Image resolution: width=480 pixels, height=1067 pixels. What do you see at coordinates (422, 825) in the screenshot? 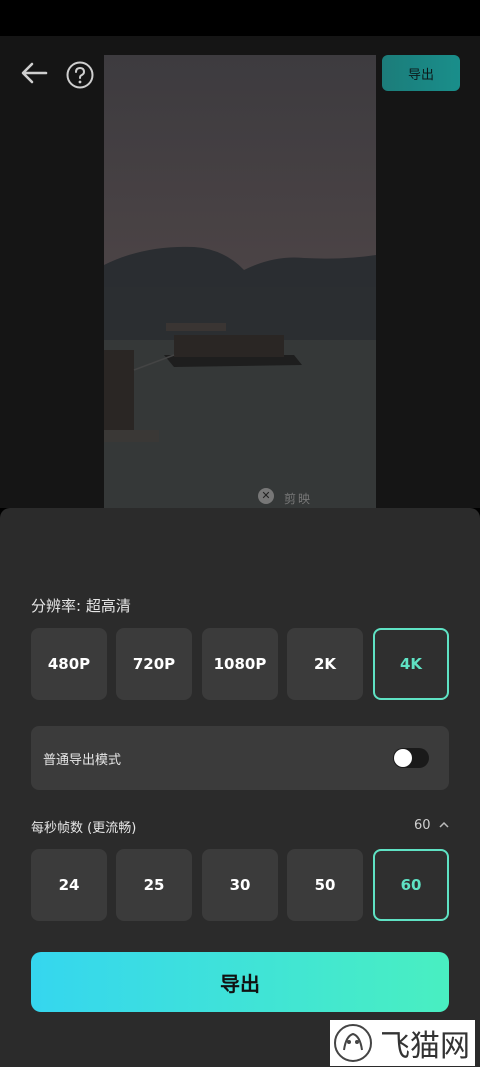
I see `fps-current-value: 60` at bounding box center [422, 825].